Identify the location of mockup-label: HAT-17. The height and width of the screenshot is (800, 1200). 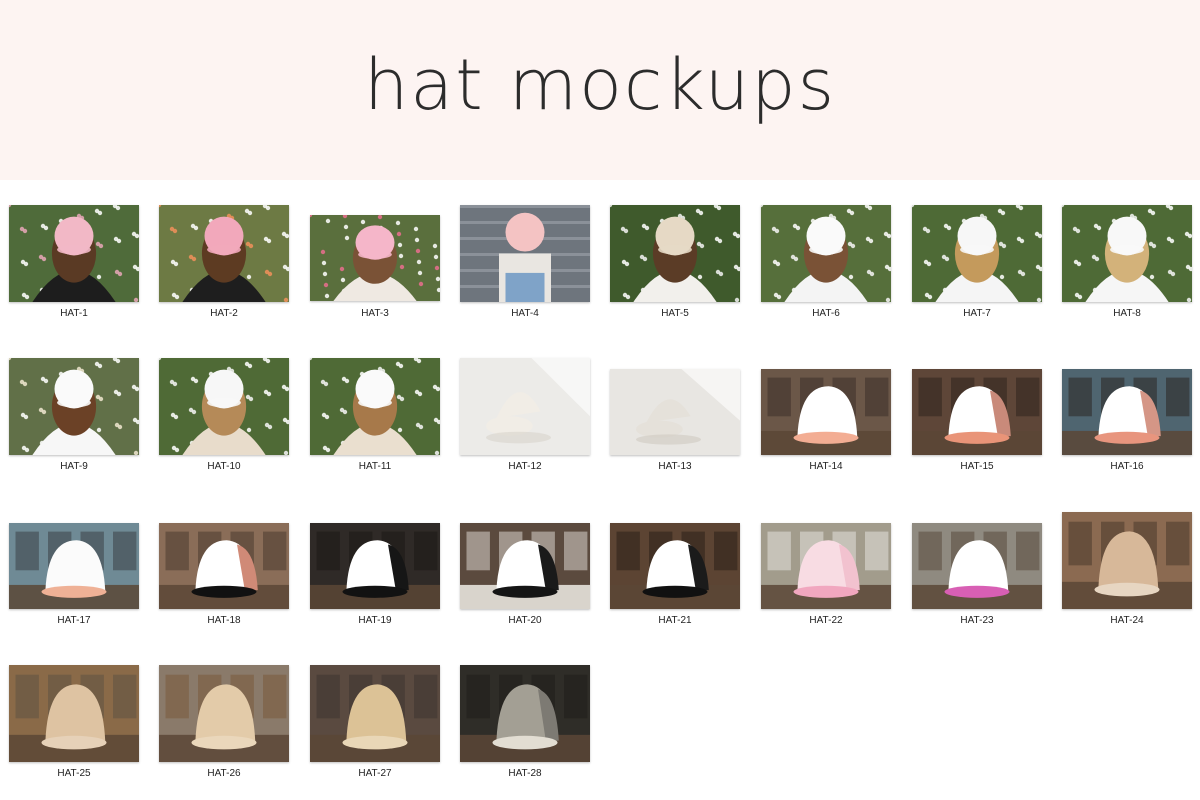
(74, 620).